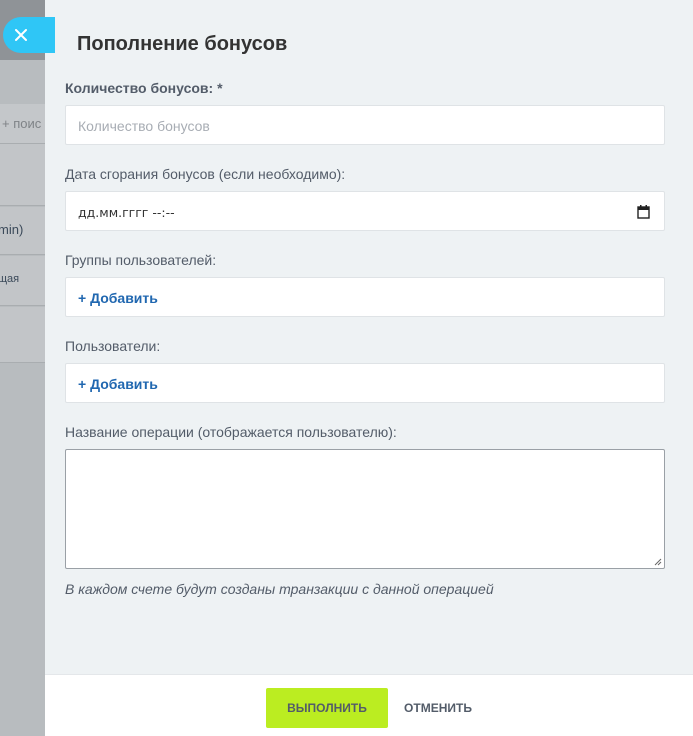 This screenshot has height=736, width=693. Describe the element at coordinates (113, 346) in the screenshot. I see `users-label: Пользователи:` at that location.